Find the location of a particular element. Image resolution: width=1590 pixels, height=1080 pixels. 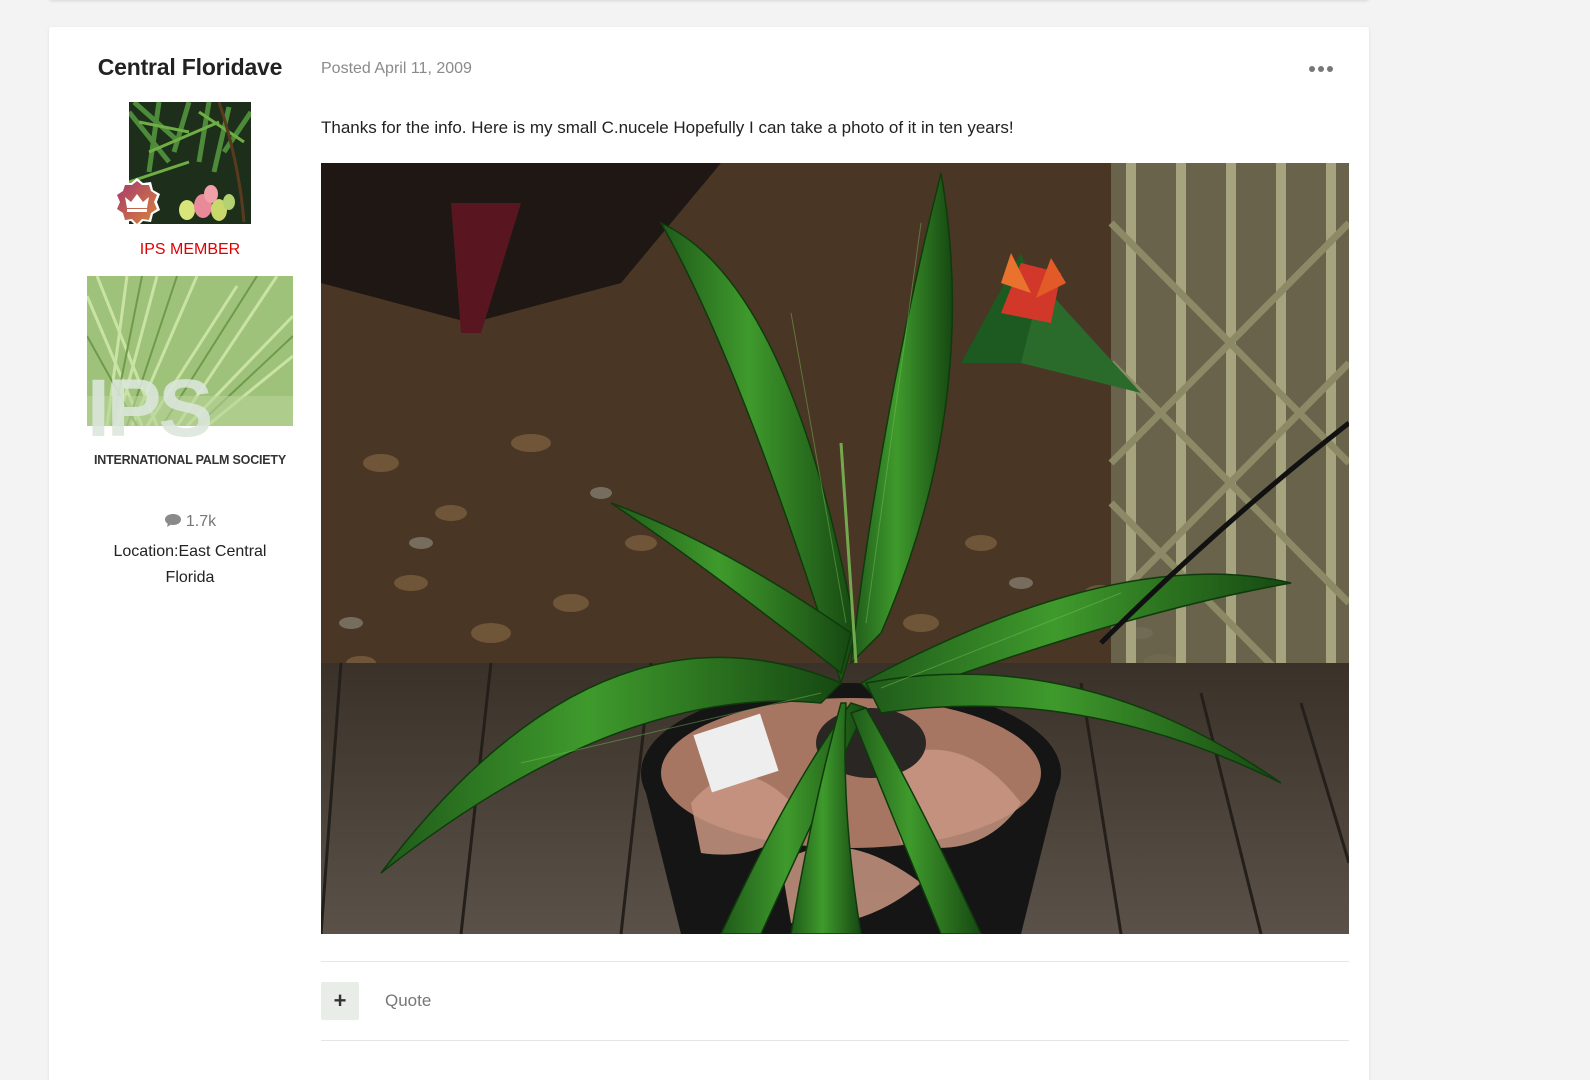

member-group-label: IPS MEMBER is located at coordinates (190, 249).